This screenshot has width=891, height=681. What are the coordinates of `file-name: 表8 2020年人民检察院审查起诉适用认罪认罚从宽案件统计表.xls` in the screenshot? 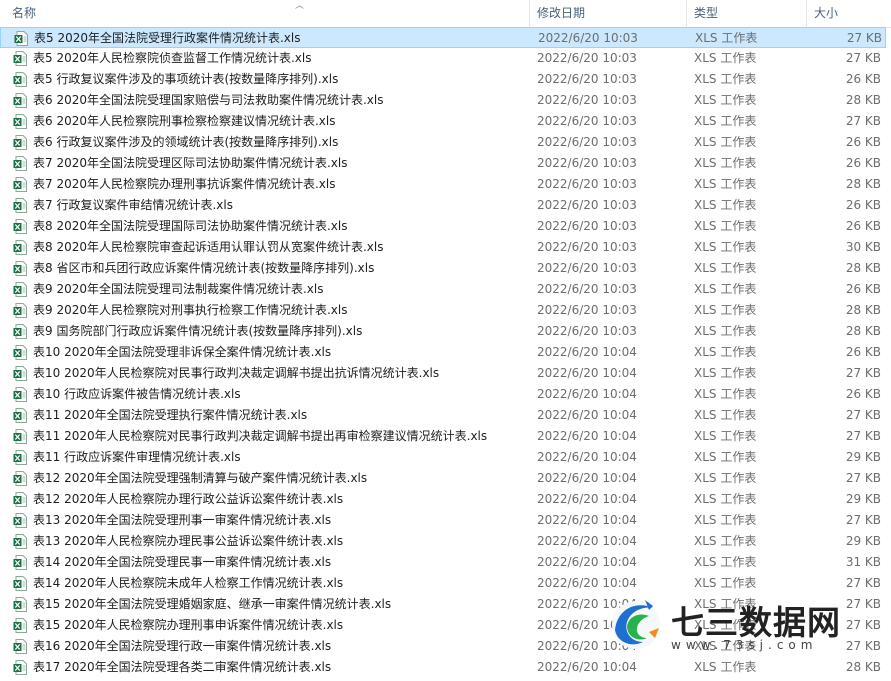 It's located at (208, 247).